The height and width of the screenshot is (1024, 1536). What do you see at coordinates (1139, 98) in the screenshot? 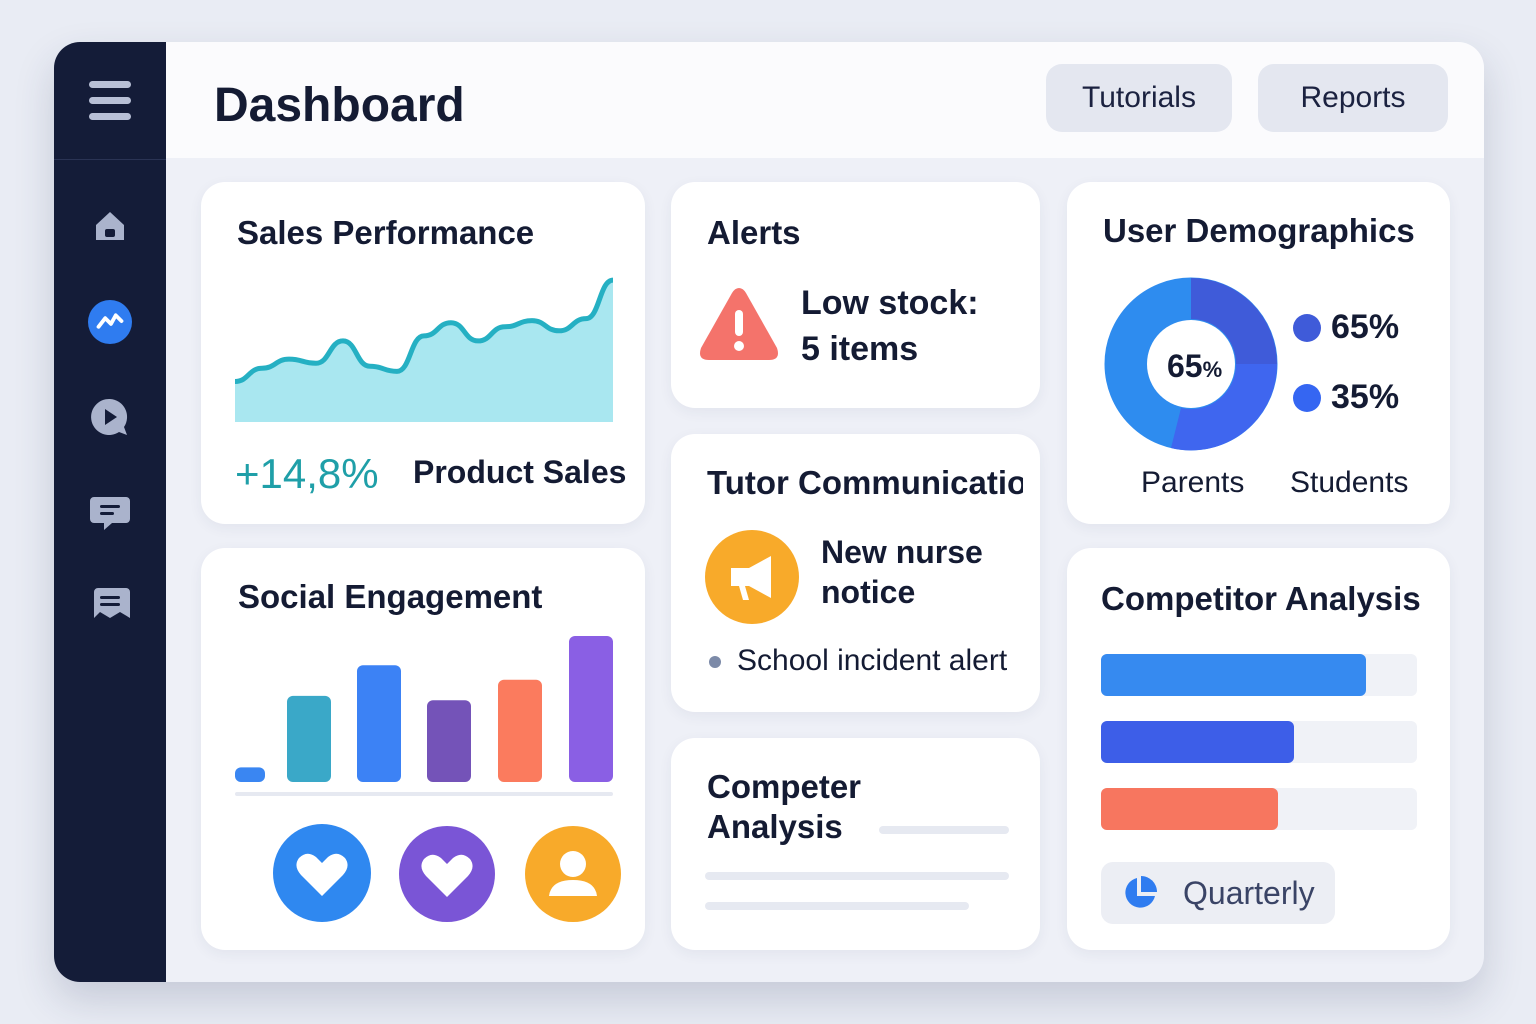
I see `tutorials-button: Tutorials` at bounding box center [1139, 98].